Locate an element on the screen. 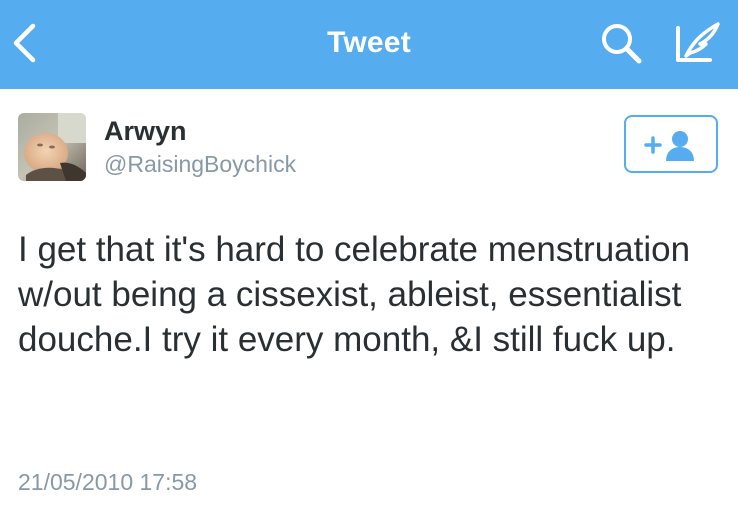  follow-button is located at coordinates (671, 144).